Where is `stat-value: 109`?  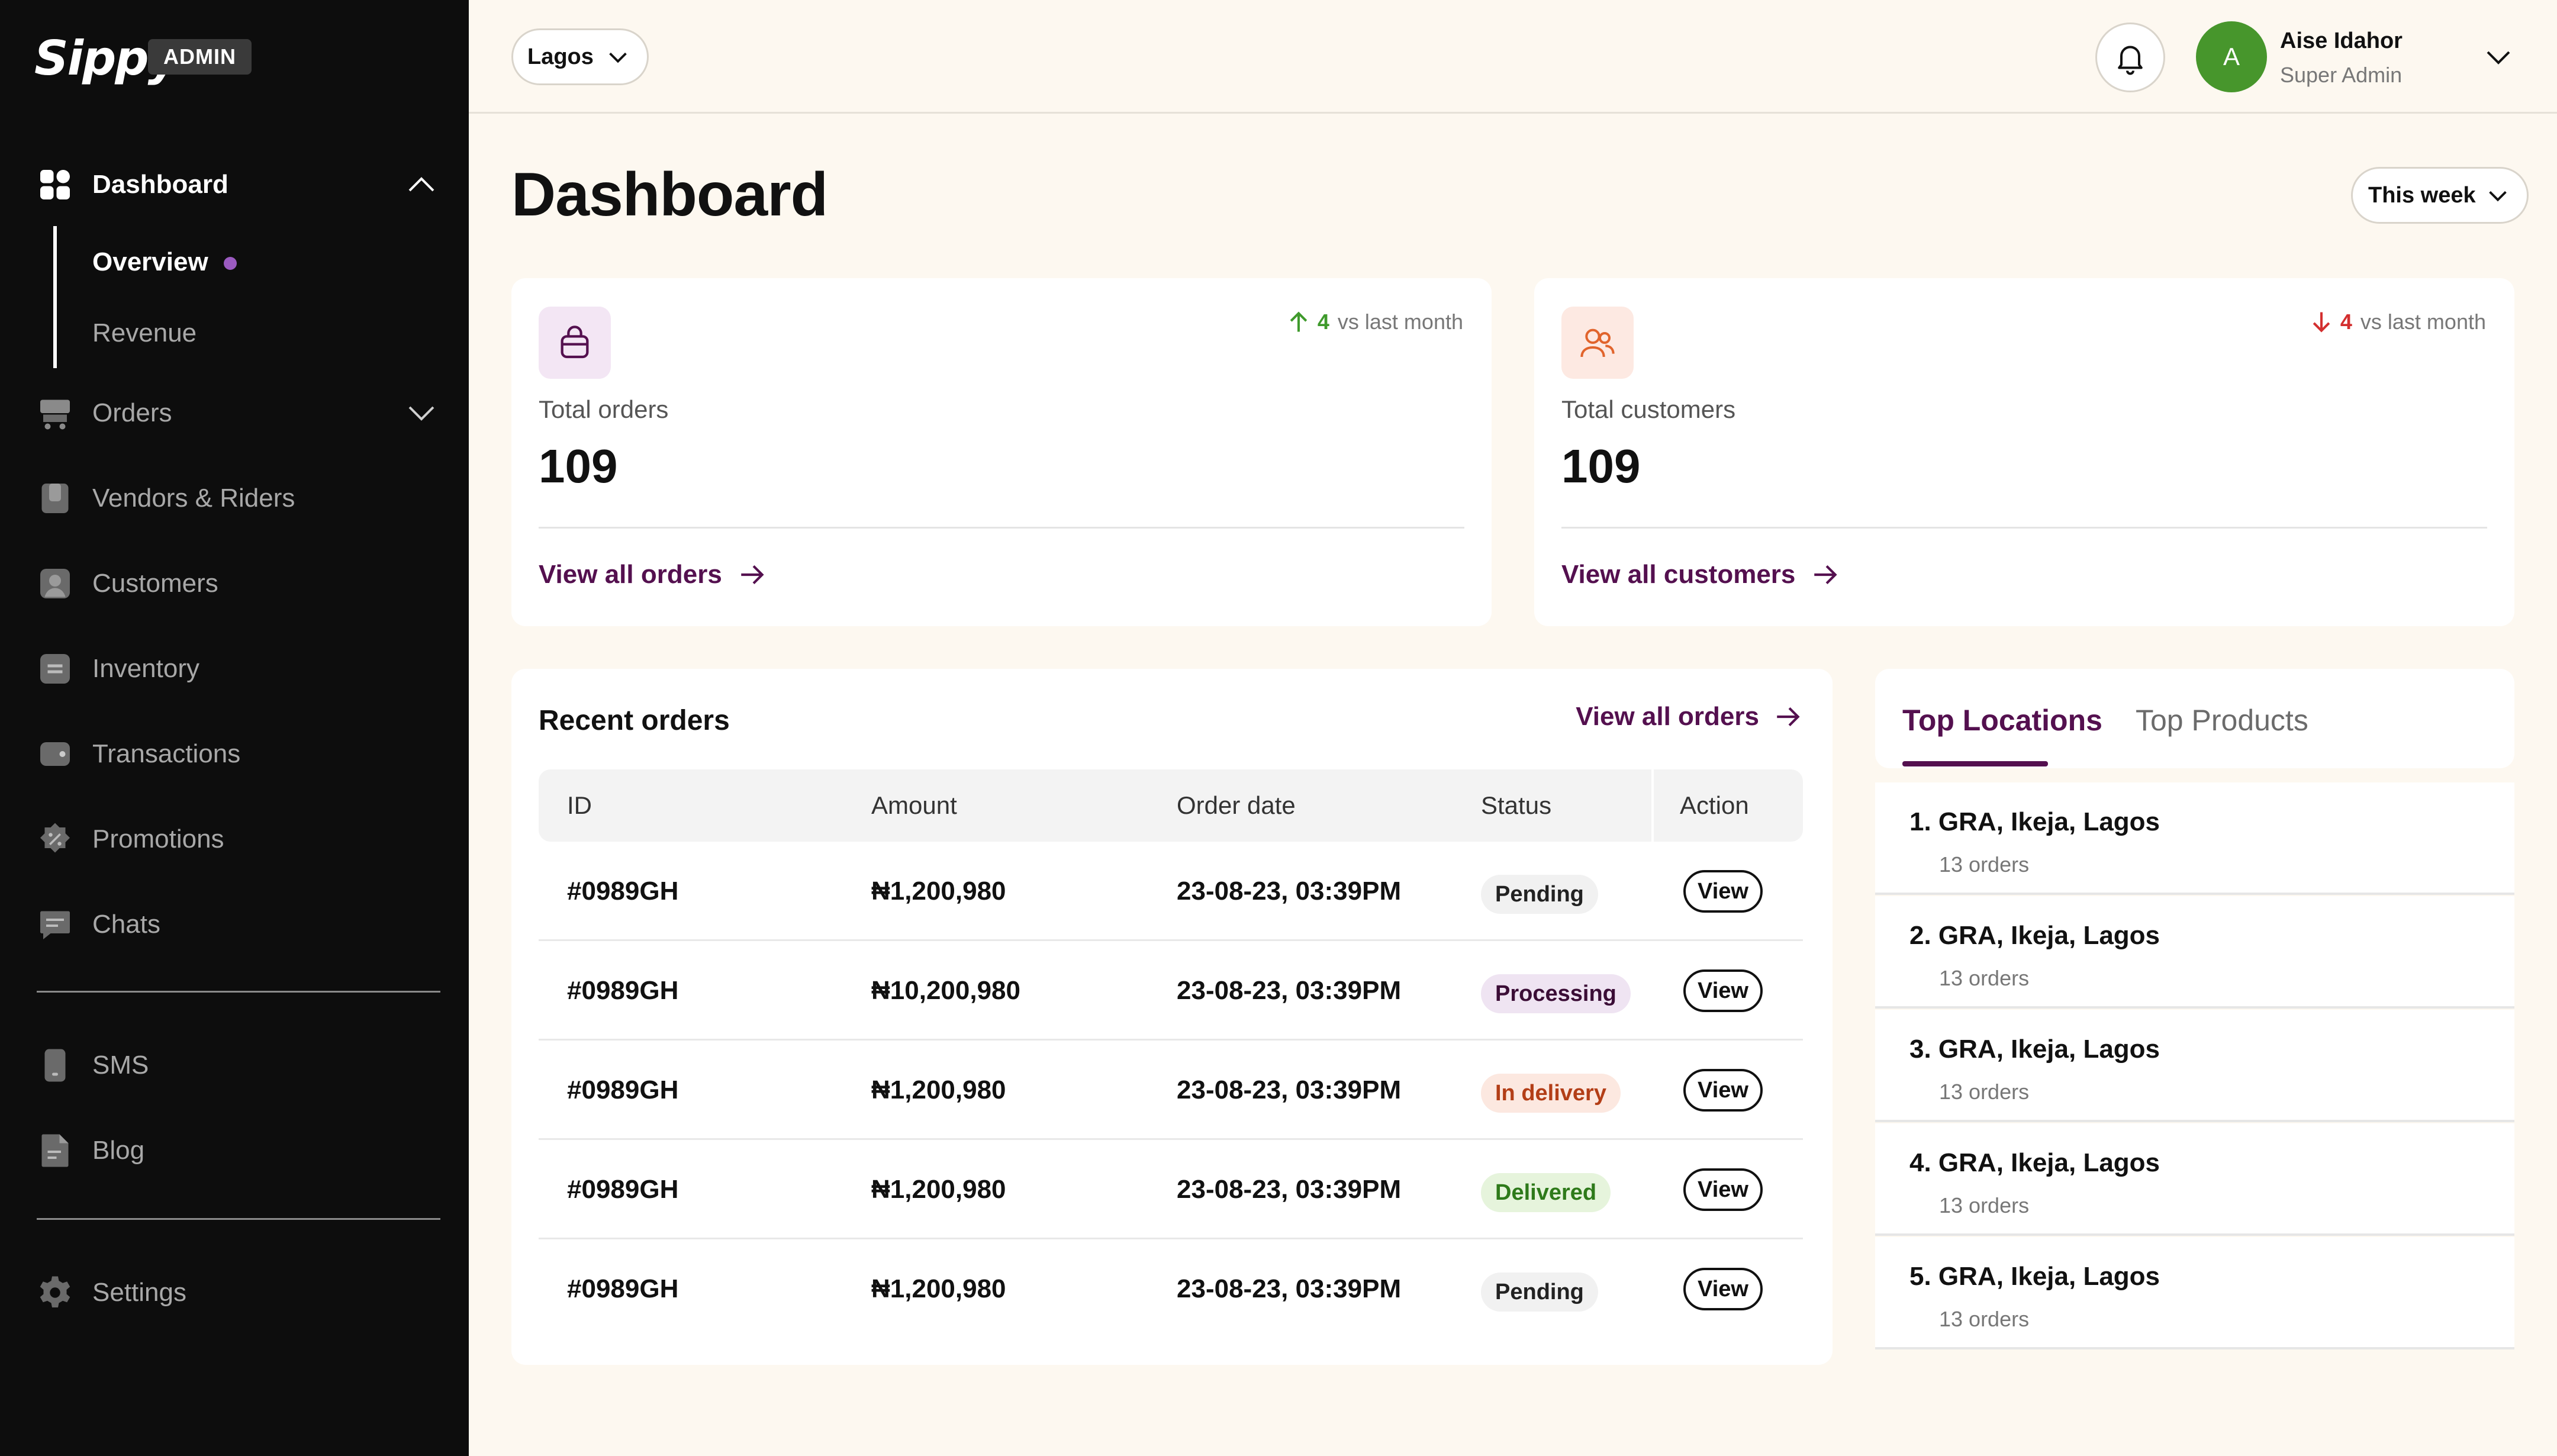
stat-value: 109 is located at coordinates (1601, 466).